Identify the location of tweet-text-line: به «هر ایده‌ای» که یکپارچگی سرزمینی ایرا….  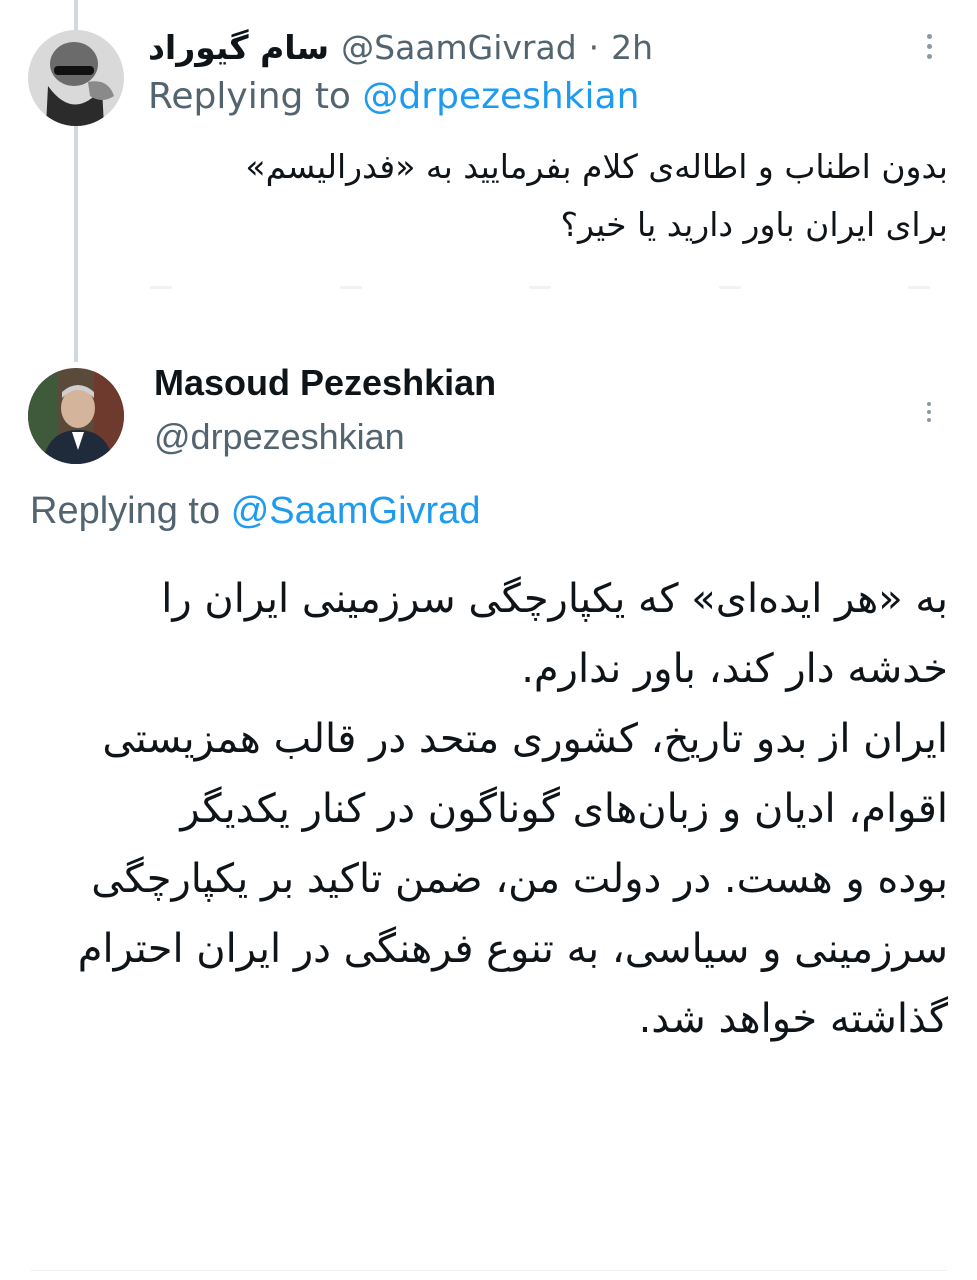
(554, 599).